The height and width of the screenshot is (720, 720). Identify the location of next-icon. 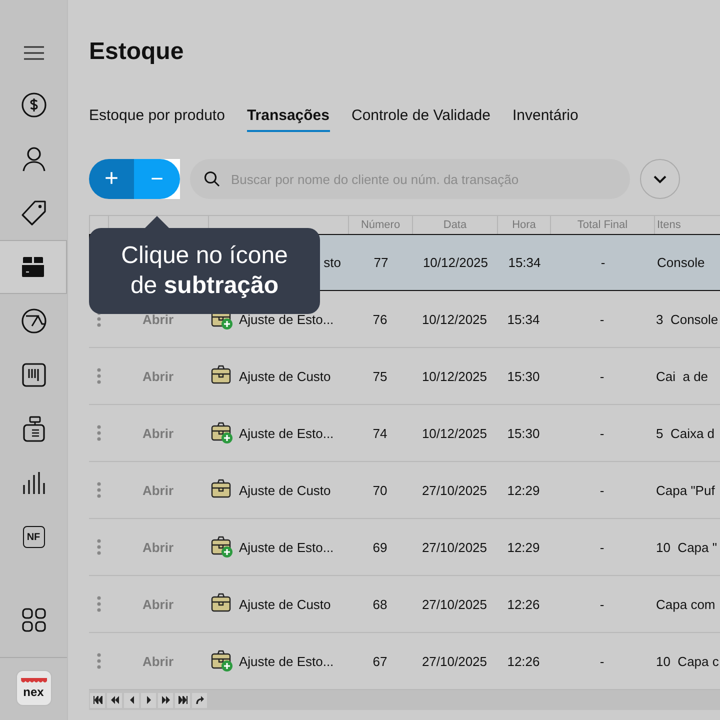
(149, 700).